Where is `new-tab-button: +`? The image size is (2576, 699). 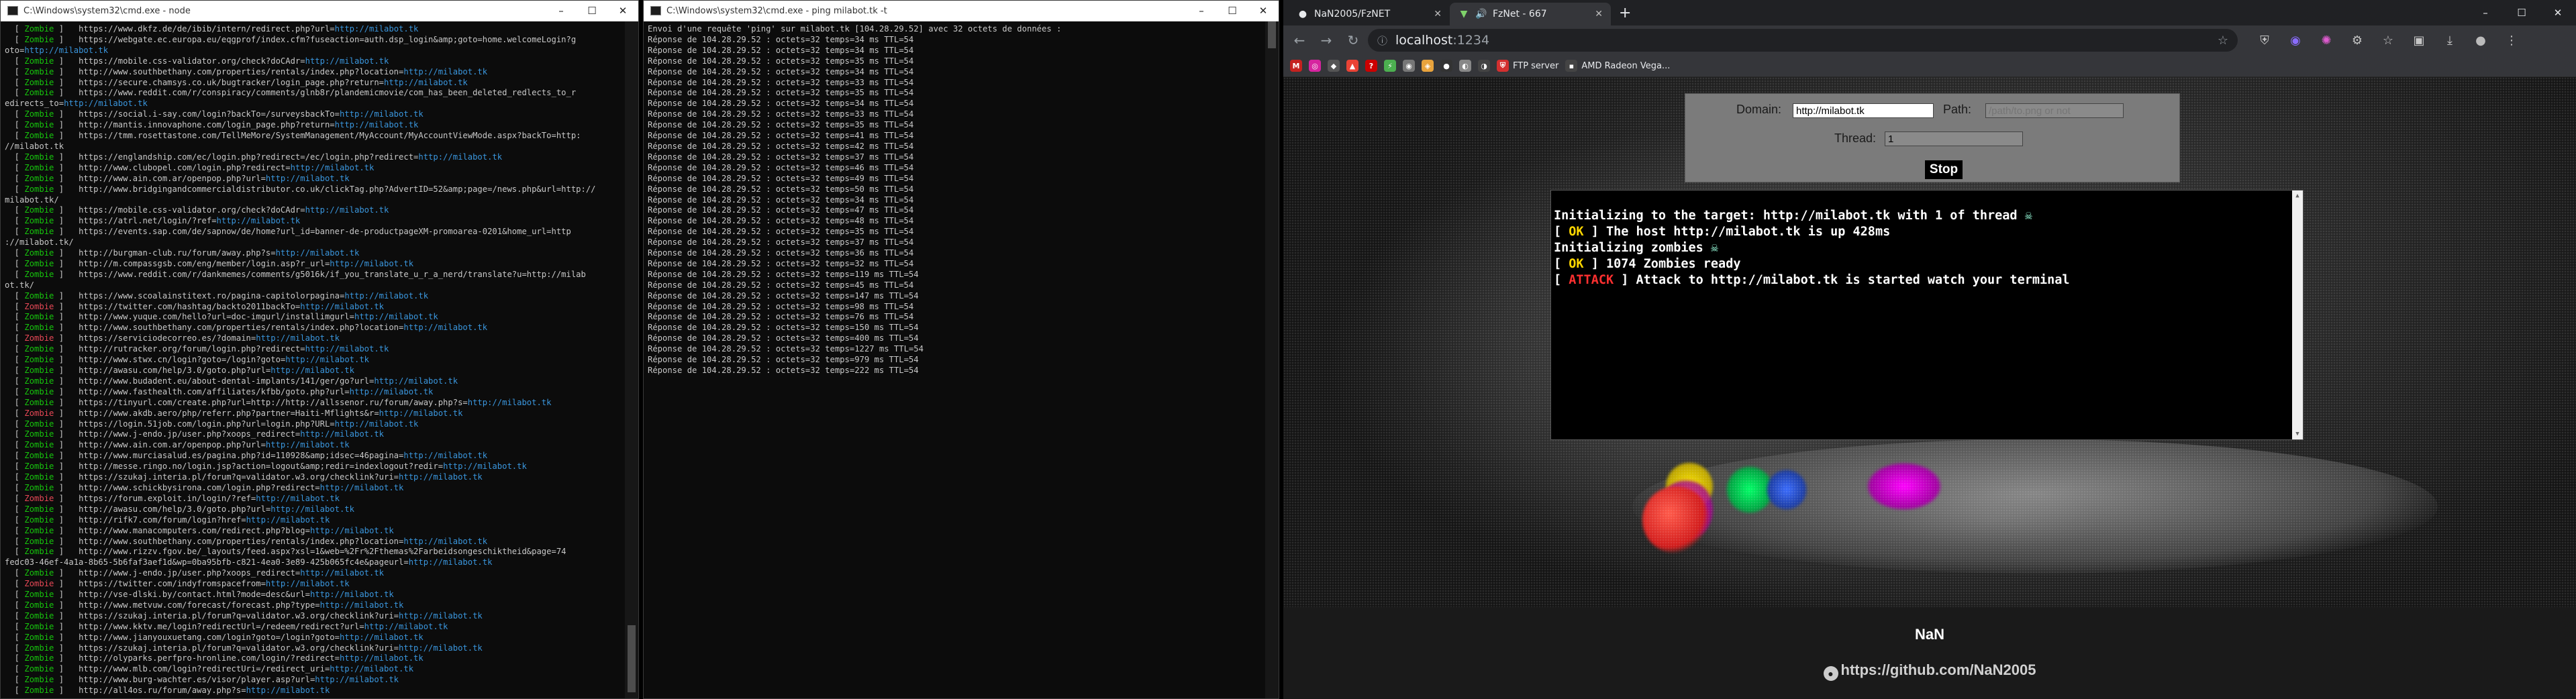 new-tab-button: + is located at coordinates (1625, 15).